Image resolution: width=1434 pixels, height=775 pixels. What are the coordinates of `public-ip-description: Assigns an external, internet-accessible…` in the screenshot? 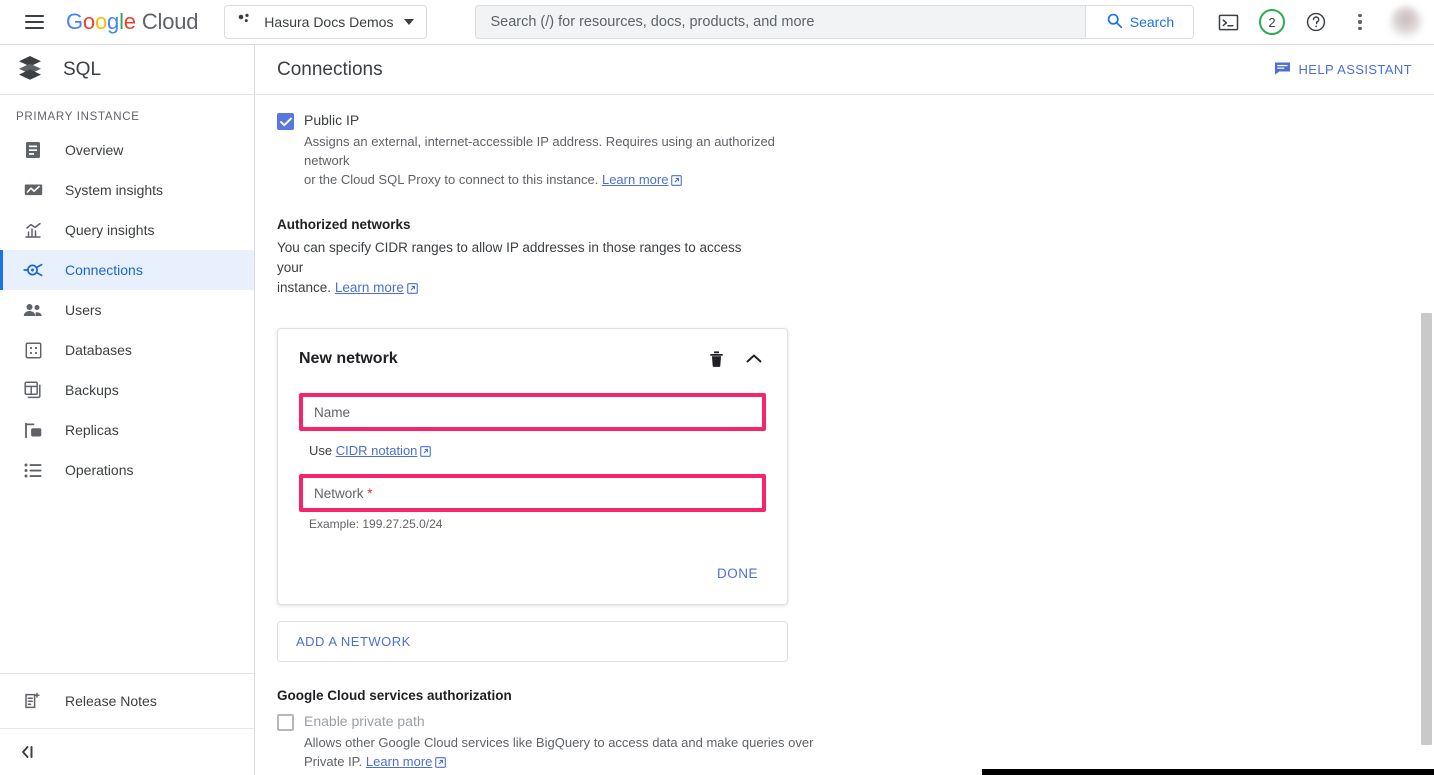 It's located at (559, 161).